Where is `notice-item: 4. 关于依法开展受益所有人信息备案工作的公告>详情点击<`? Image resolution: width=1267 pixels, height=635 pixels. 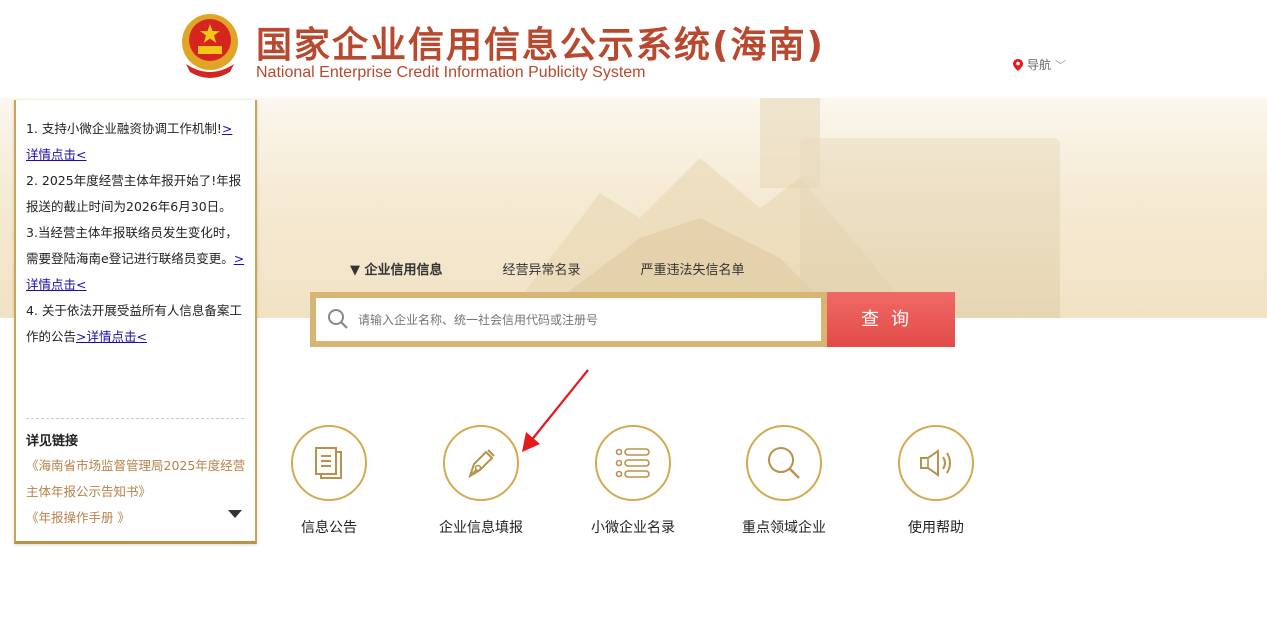
notice-item: 4. 关于依法开展受益所有人信息备案工作的公告>详情点击< is located at coordinates (137, 324).